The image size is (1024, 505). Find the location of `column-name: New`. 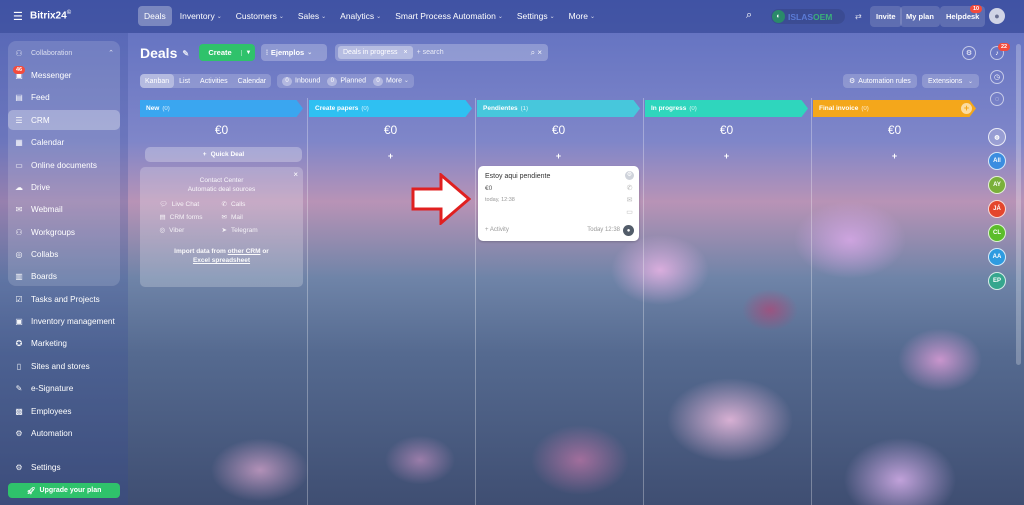

column-name: New is located at coordinates (153, 108).